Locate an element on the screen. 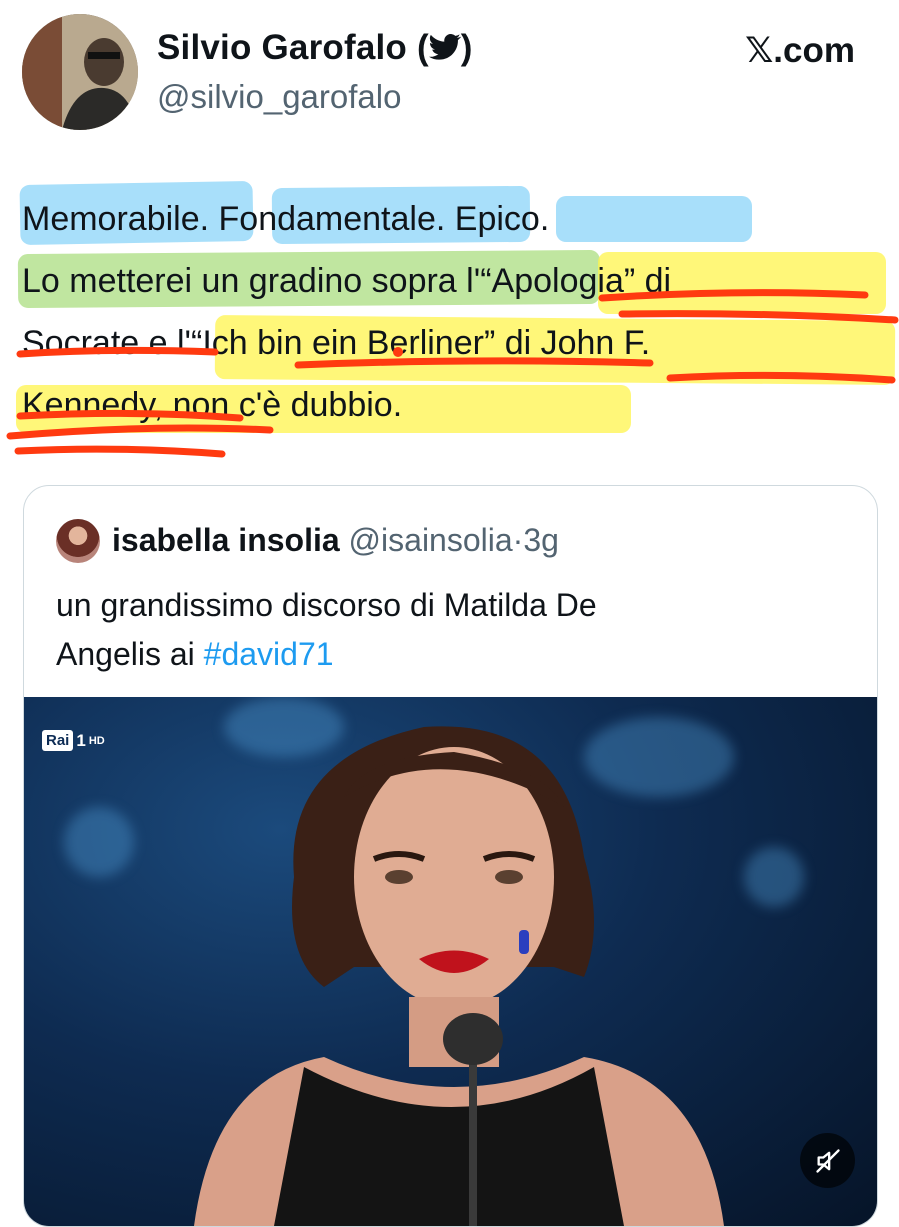 This screenshot has height=1227, width=899. author-avatar-image is located at coordinates (80, 72).